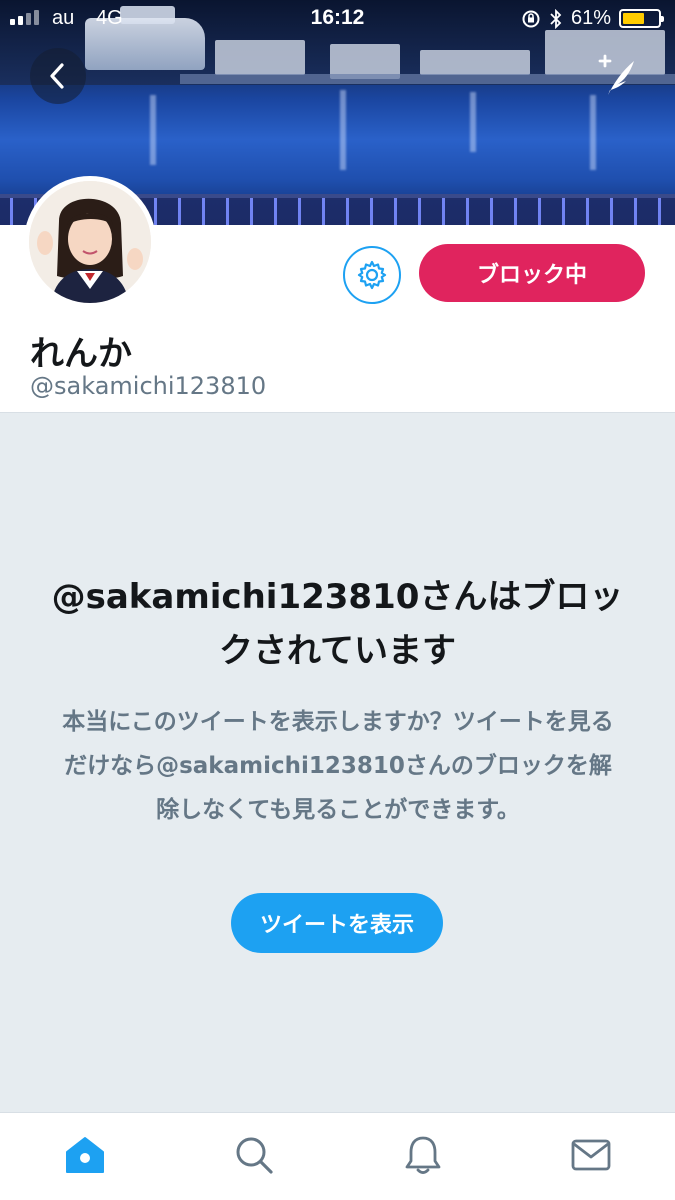 The width and height of the screenshot is (675, 1200). I want to click on view-tweets-button: ツイートを表示, so click(337, 923).